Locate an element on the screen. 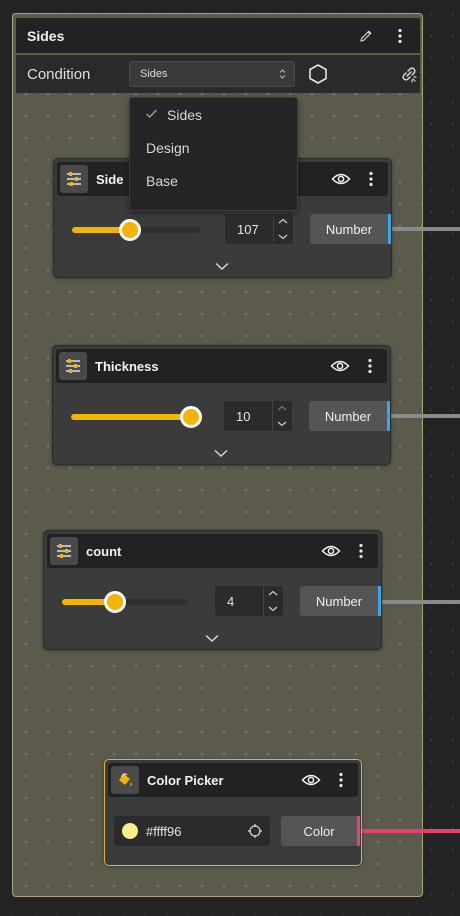  paint-bucket-icon is located at coordinates (125, 780).